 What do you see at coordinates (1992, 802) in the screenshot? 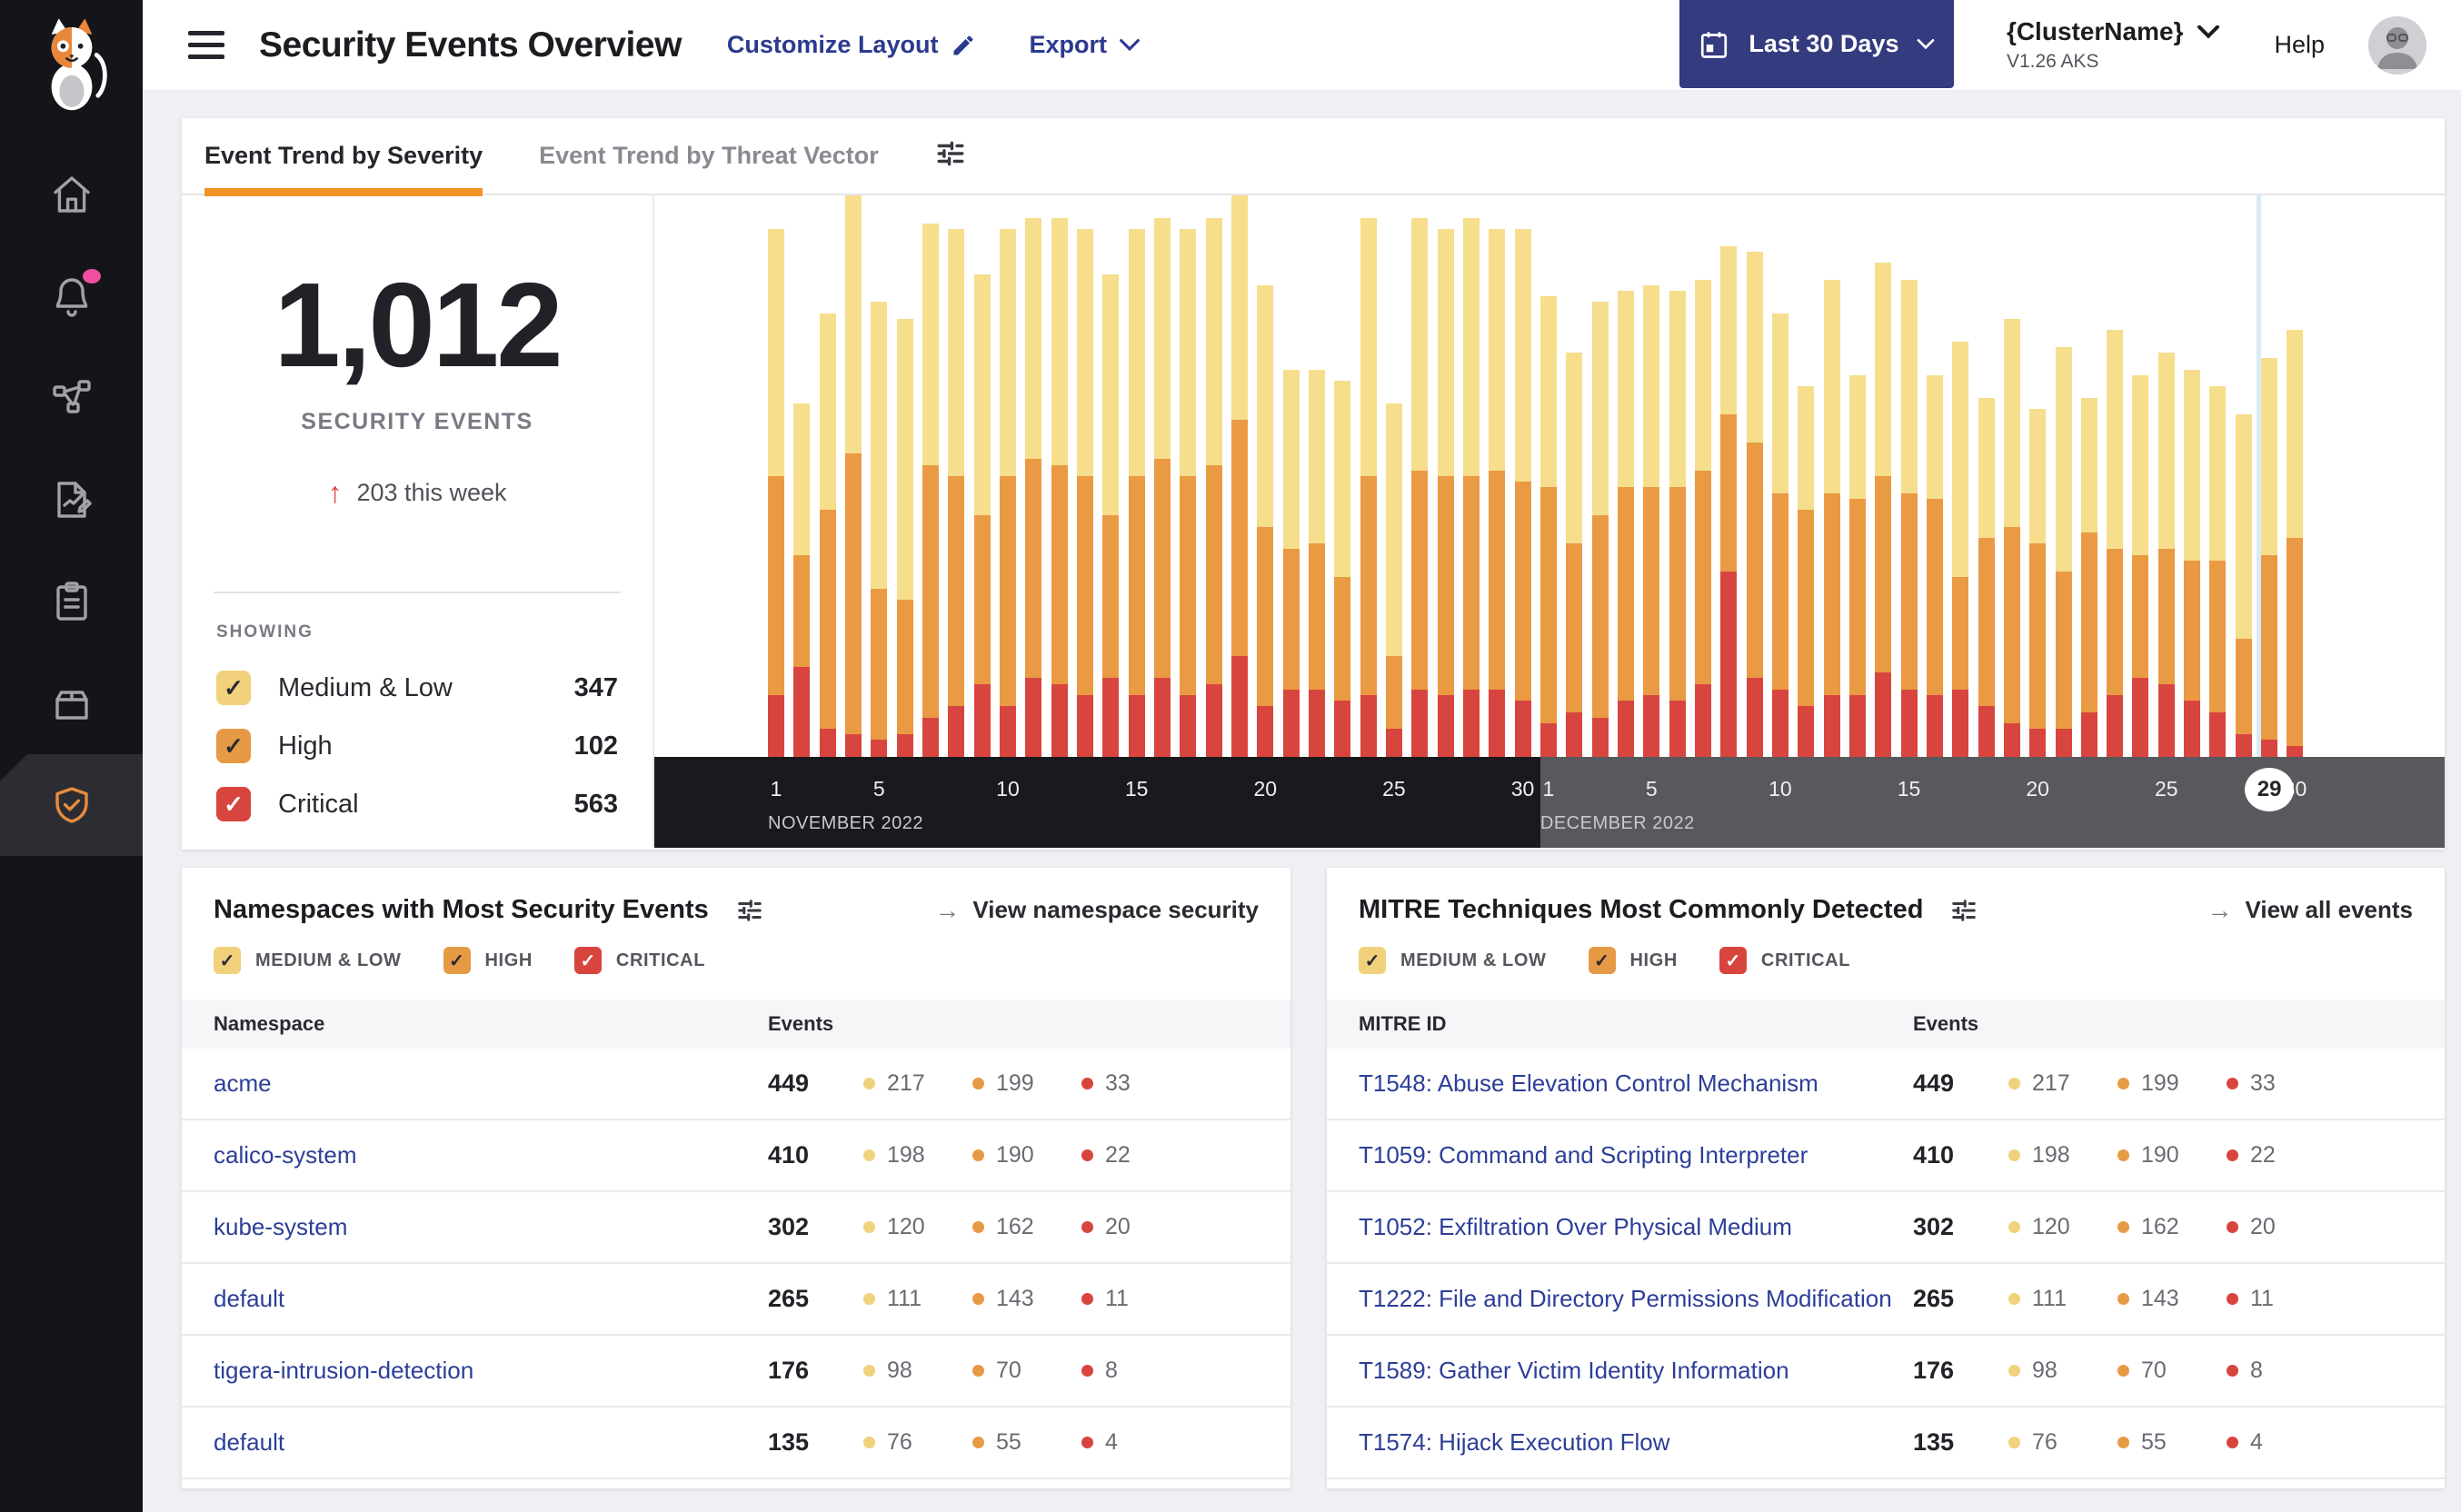
I see `axis-band-december` at bounding box center [1992, 802].